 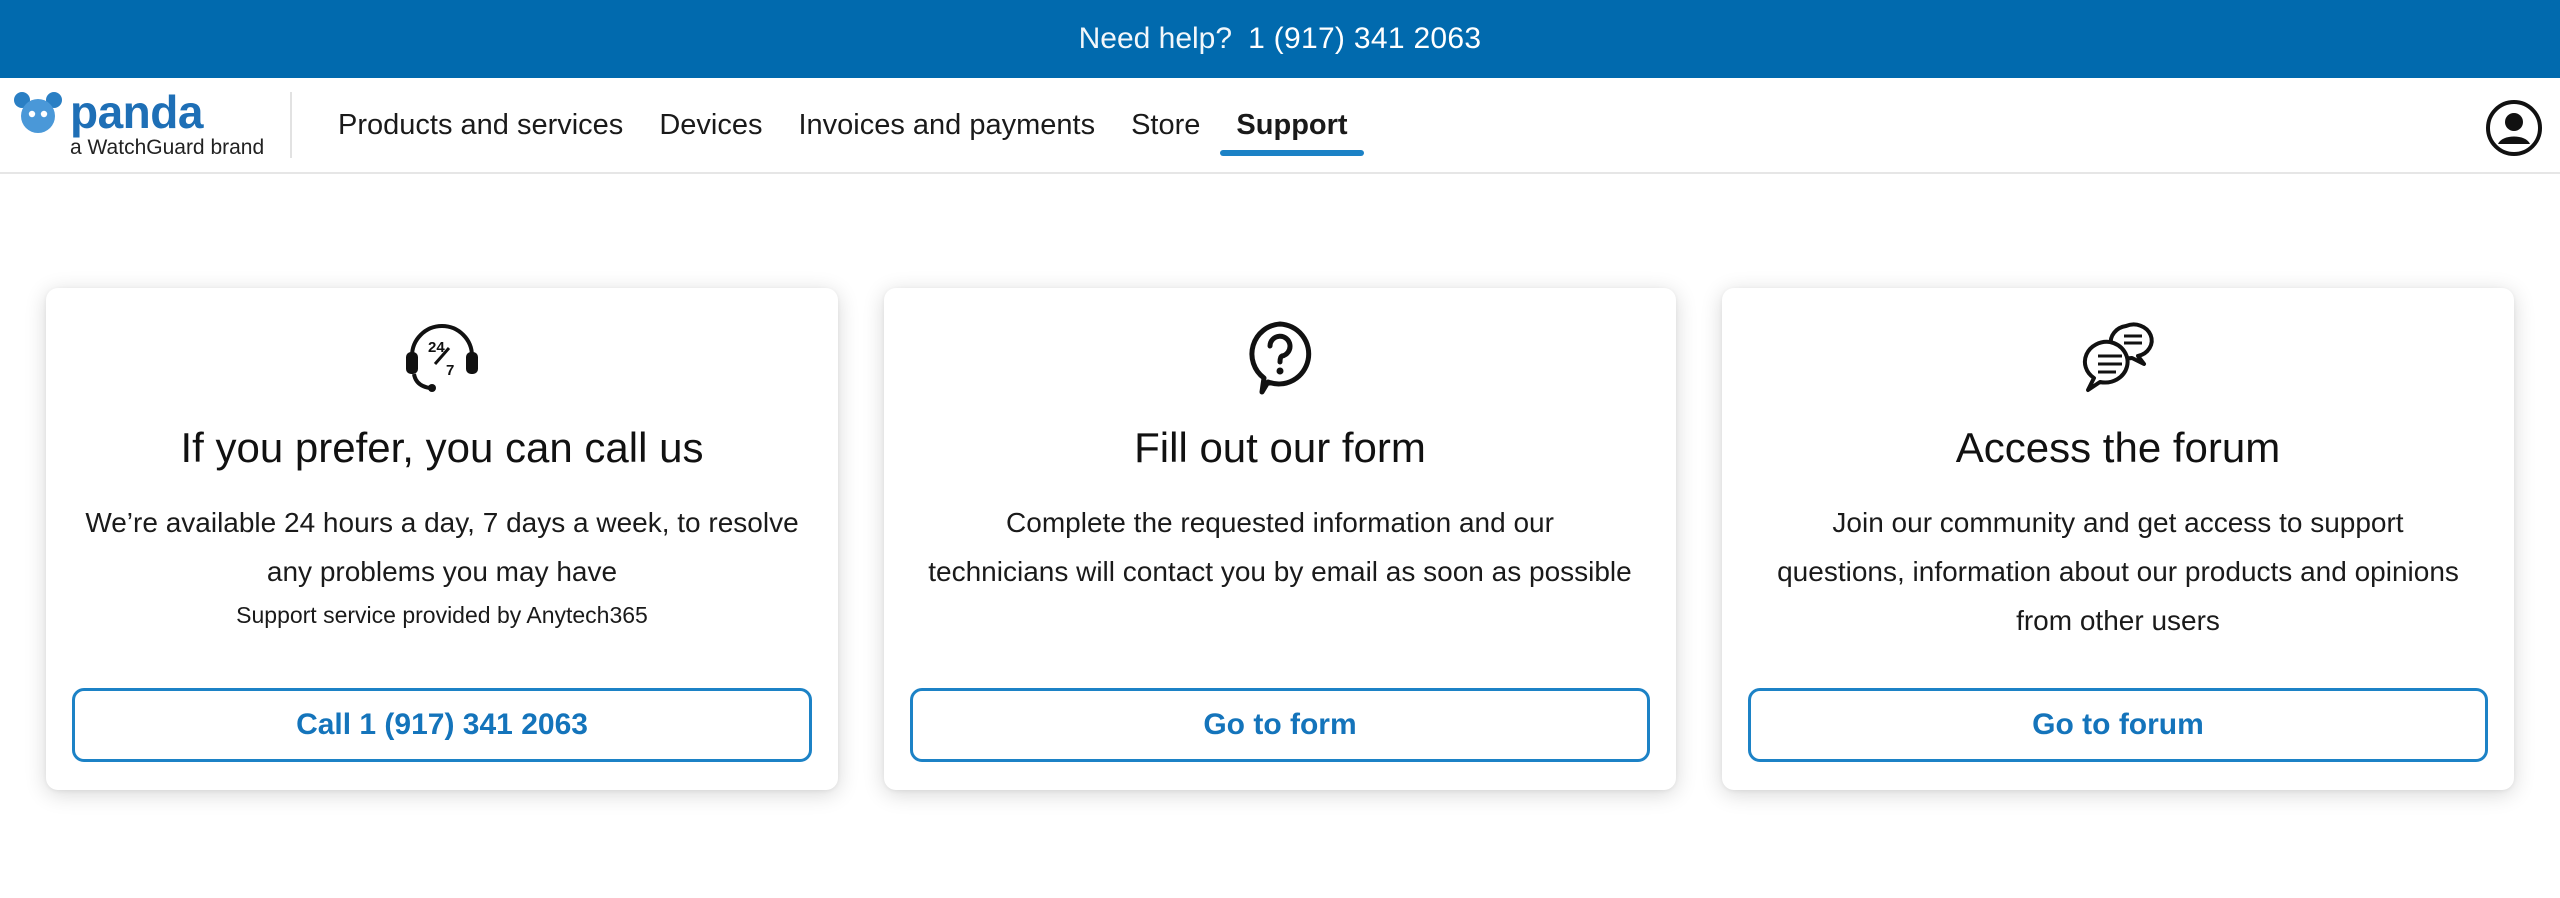 What do you see at coordinates (2118, 358) in the screenshot?
I see `chat-bubbles-icon` at bounding box center [2118, 358].